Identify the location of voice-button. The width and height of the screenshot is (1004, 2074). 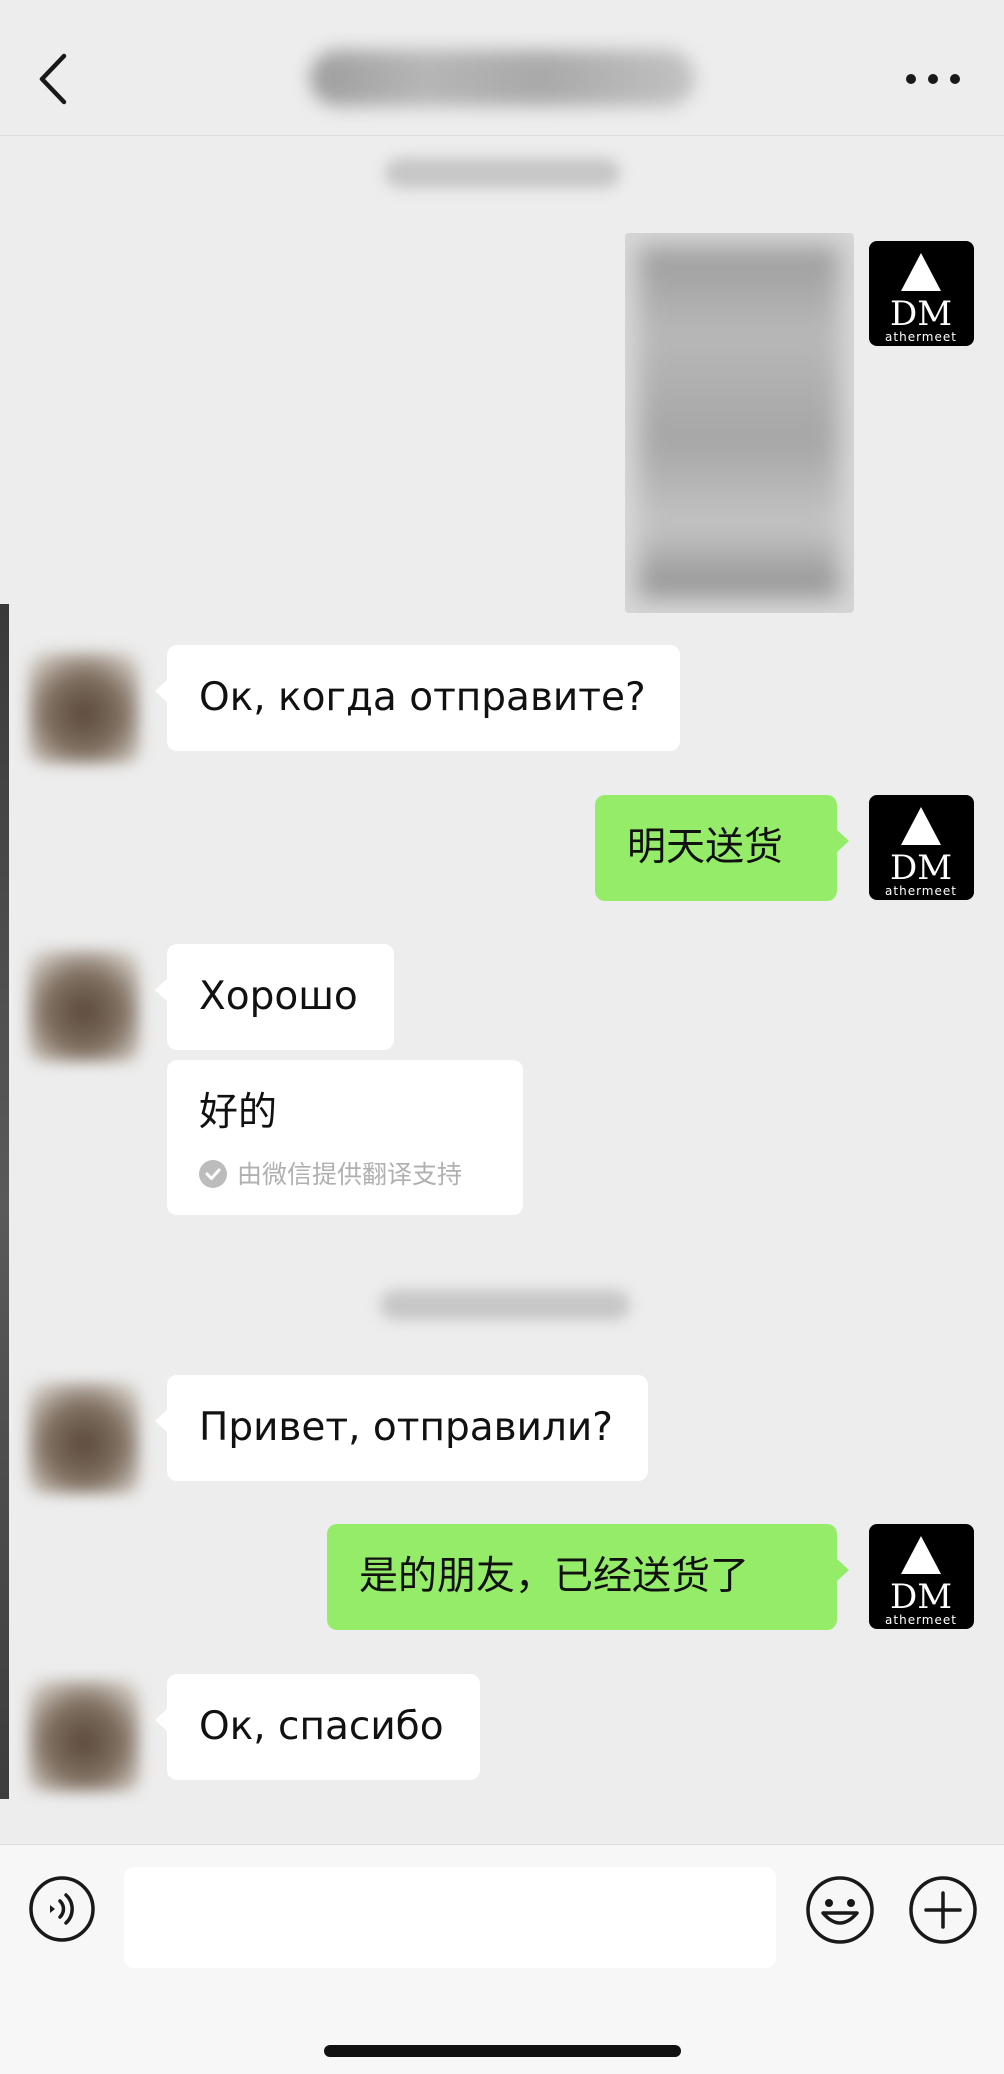
(62, 1909).